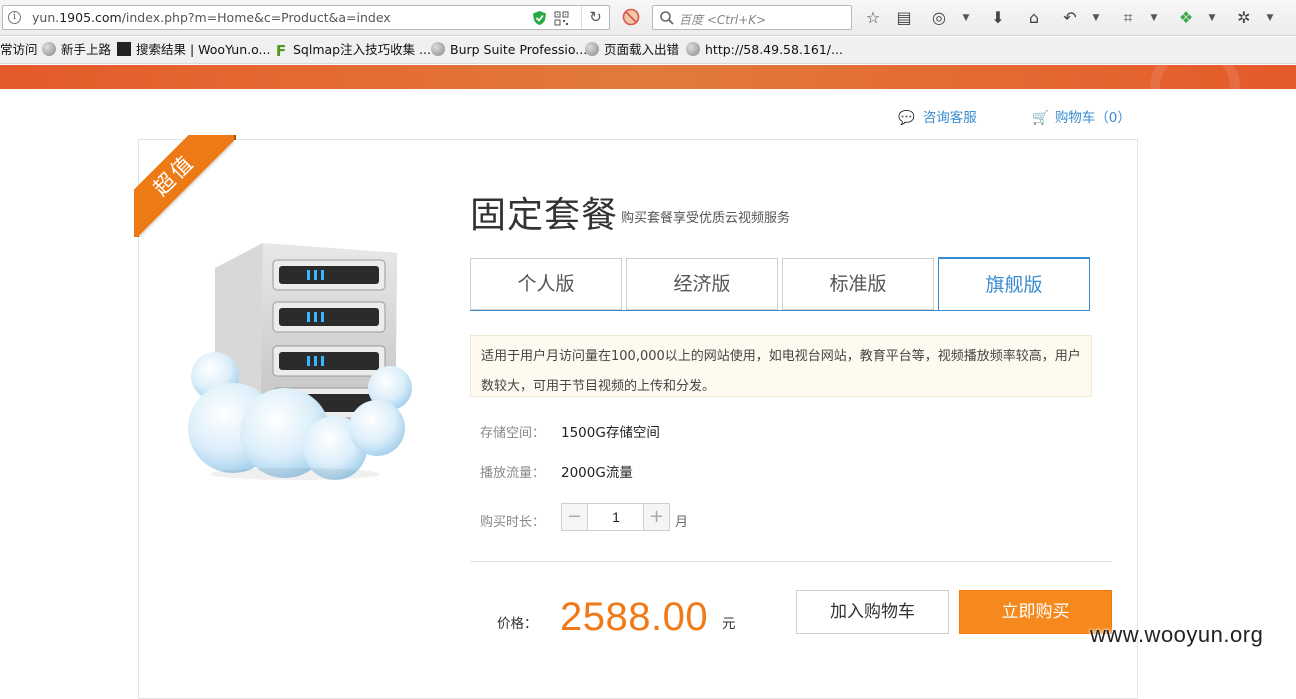 The height and width of the screenshot is (699, 1296). I want to click on home-icon: ⌂, so click(1034, 18).